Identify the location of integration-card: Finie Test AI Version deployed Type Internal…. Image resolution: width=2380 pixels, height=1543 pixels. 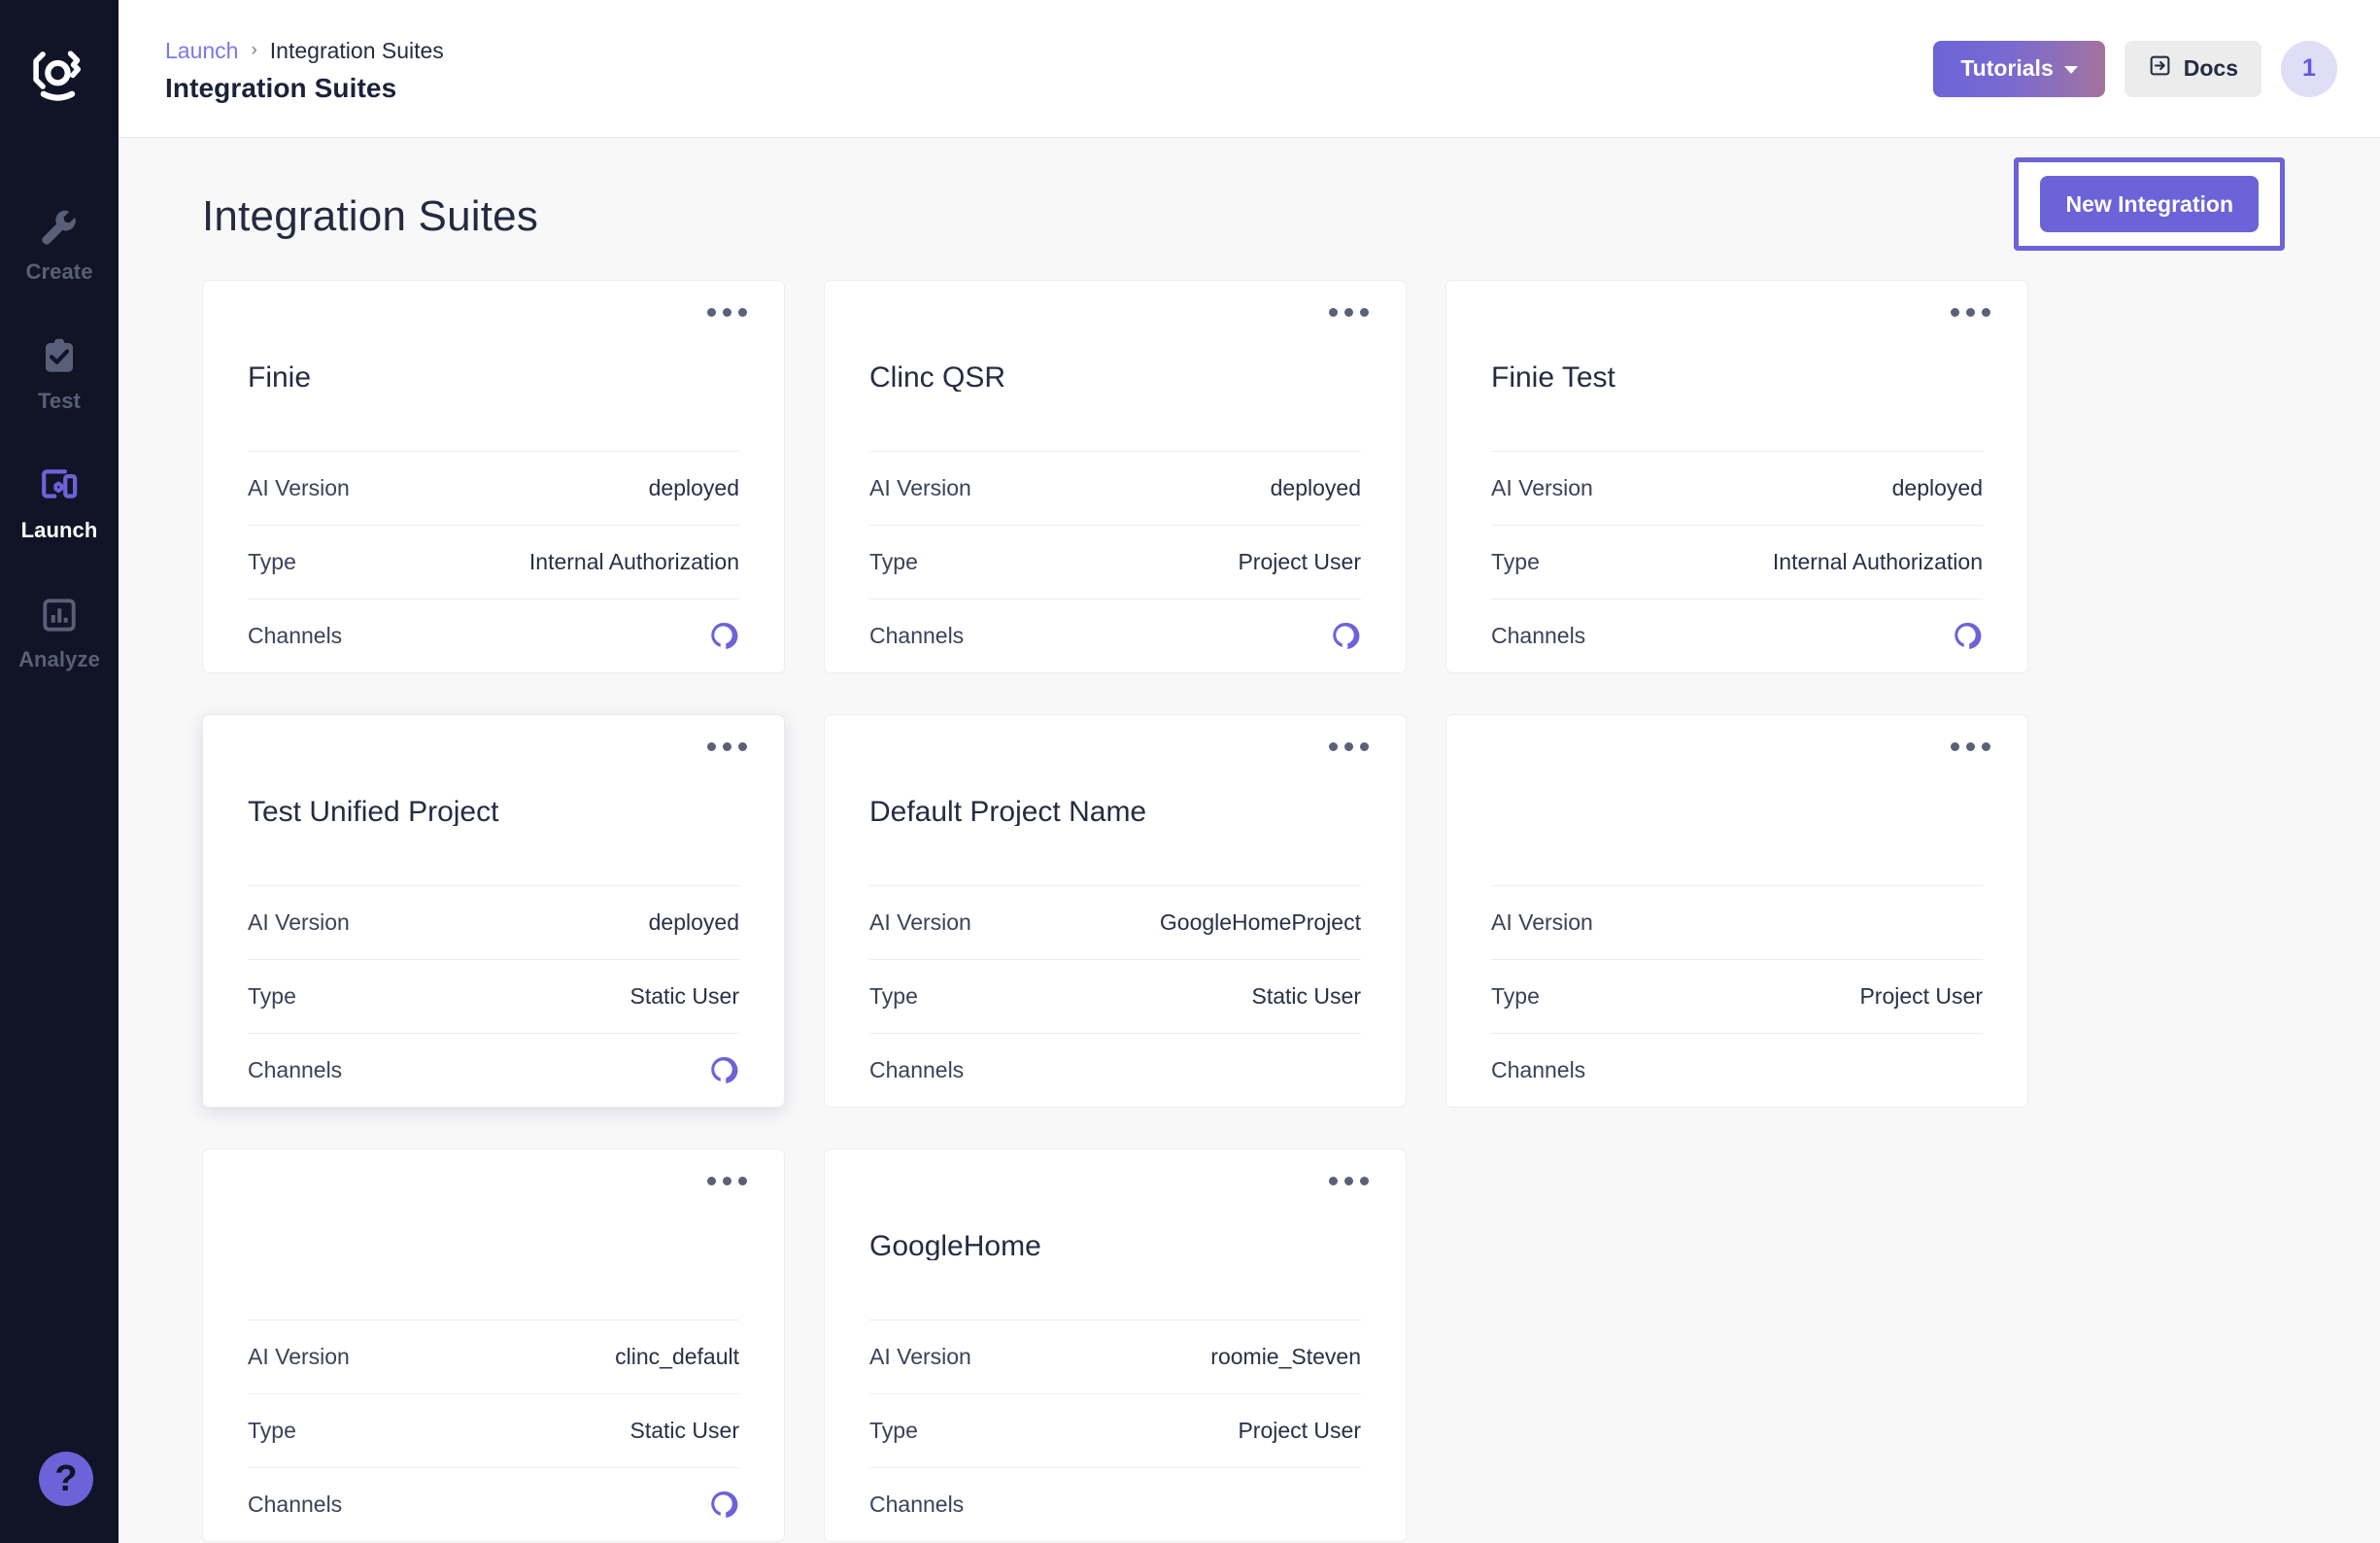
(1736, 476).